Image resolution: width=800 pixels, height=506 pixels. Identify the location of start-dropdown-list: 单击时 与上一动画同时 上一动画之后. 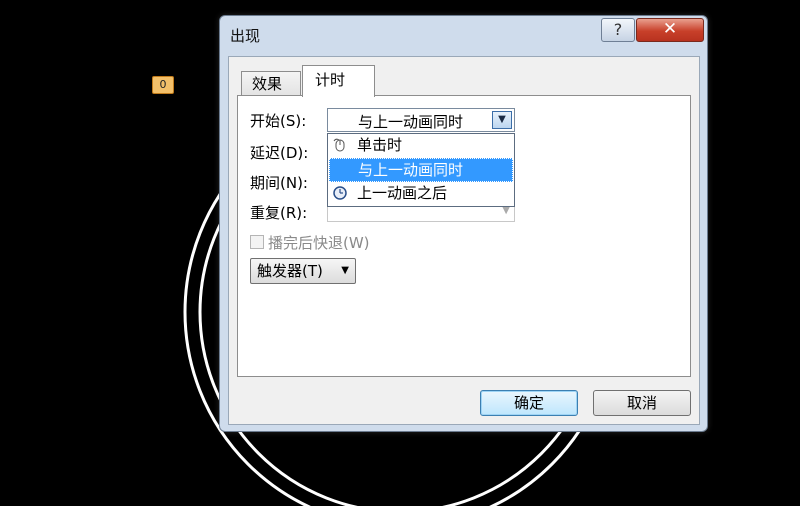
(421, 170).